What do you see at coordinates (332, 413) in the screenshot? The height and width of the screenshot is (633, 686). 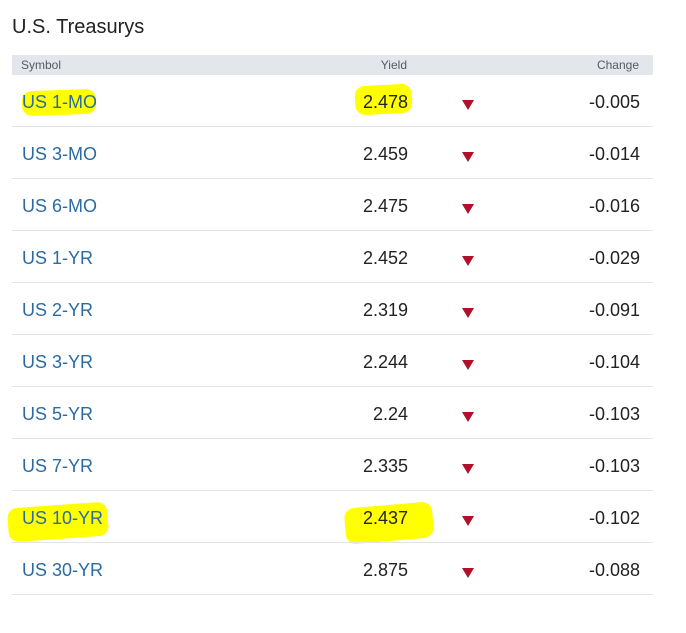 I see `table-row: US 5-YR 2.24 -0.103` at bounding box center [332, 413].